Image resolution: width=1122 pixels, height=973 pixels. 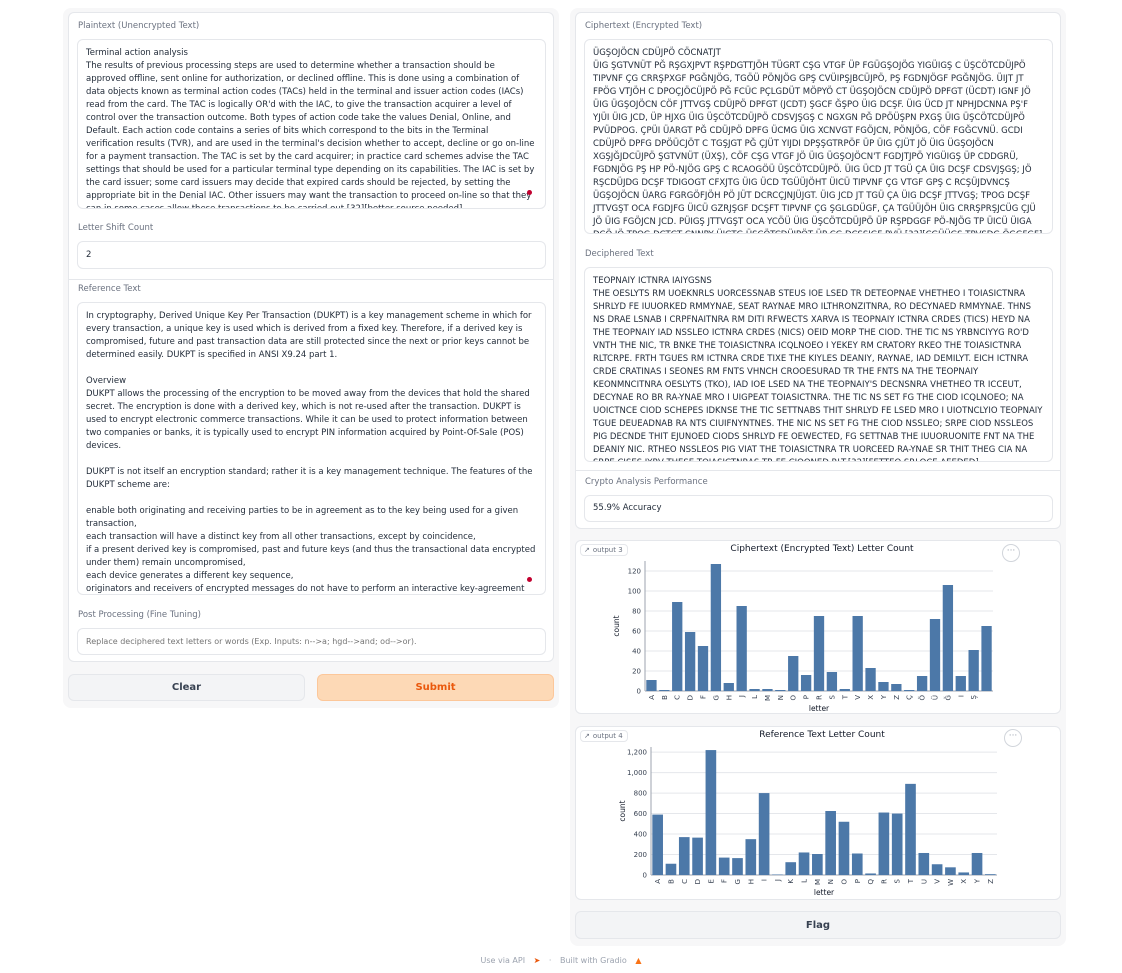 What do you see at coordinates (186, 687) in the screenshot?
I see `clear-button: Clear` at bounding box center [186, 687].